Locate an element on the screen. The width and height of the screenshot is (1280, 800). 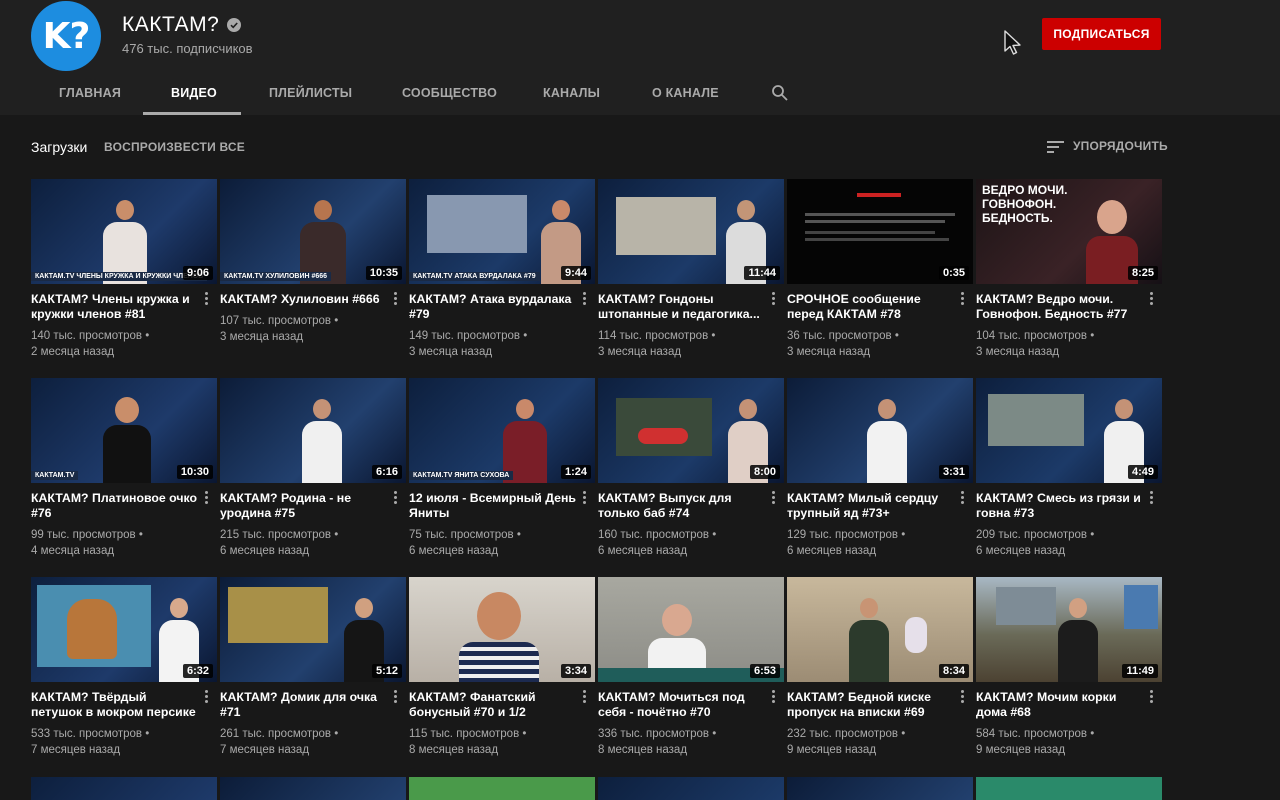
video-title: КАКТАМ? Фанатский бонусный #70 и 1/2 is located at coordinates (493, 705).